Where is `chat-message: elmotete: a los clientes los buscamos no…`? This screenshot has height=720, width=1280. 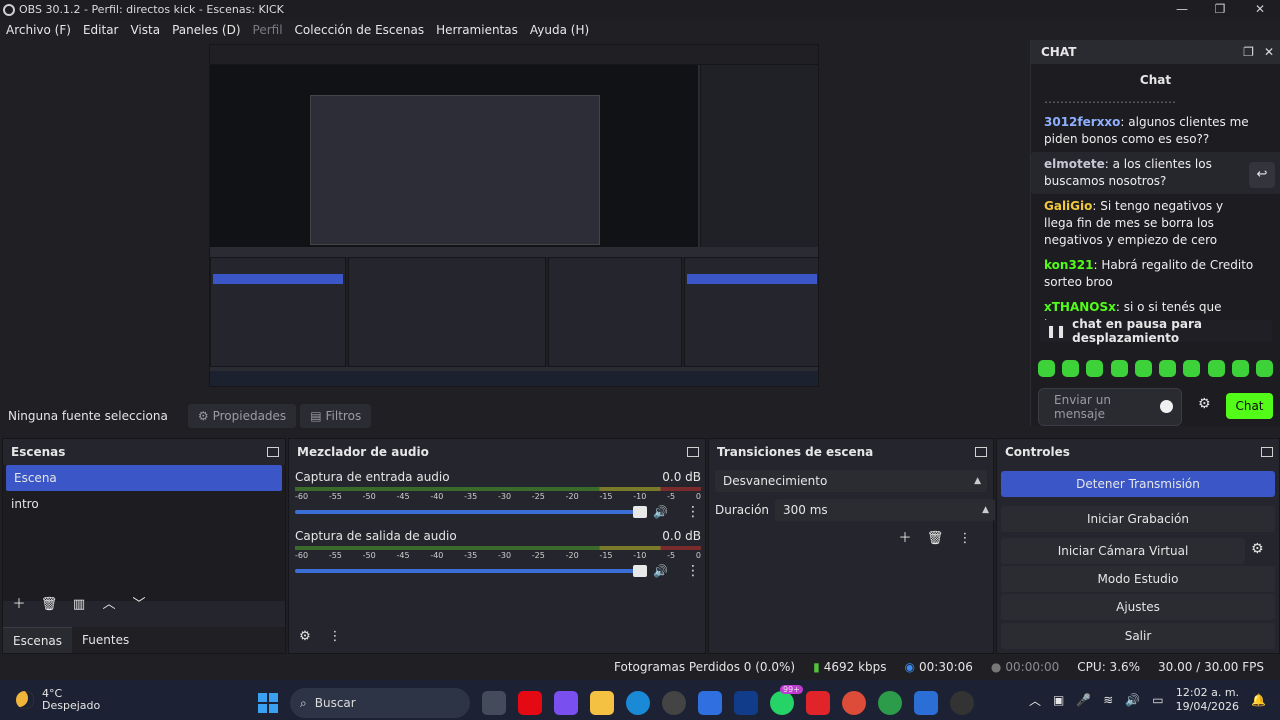 chat-message: elmotete: a los clientes los buscamos no… is located at coordinates (1155, 173).